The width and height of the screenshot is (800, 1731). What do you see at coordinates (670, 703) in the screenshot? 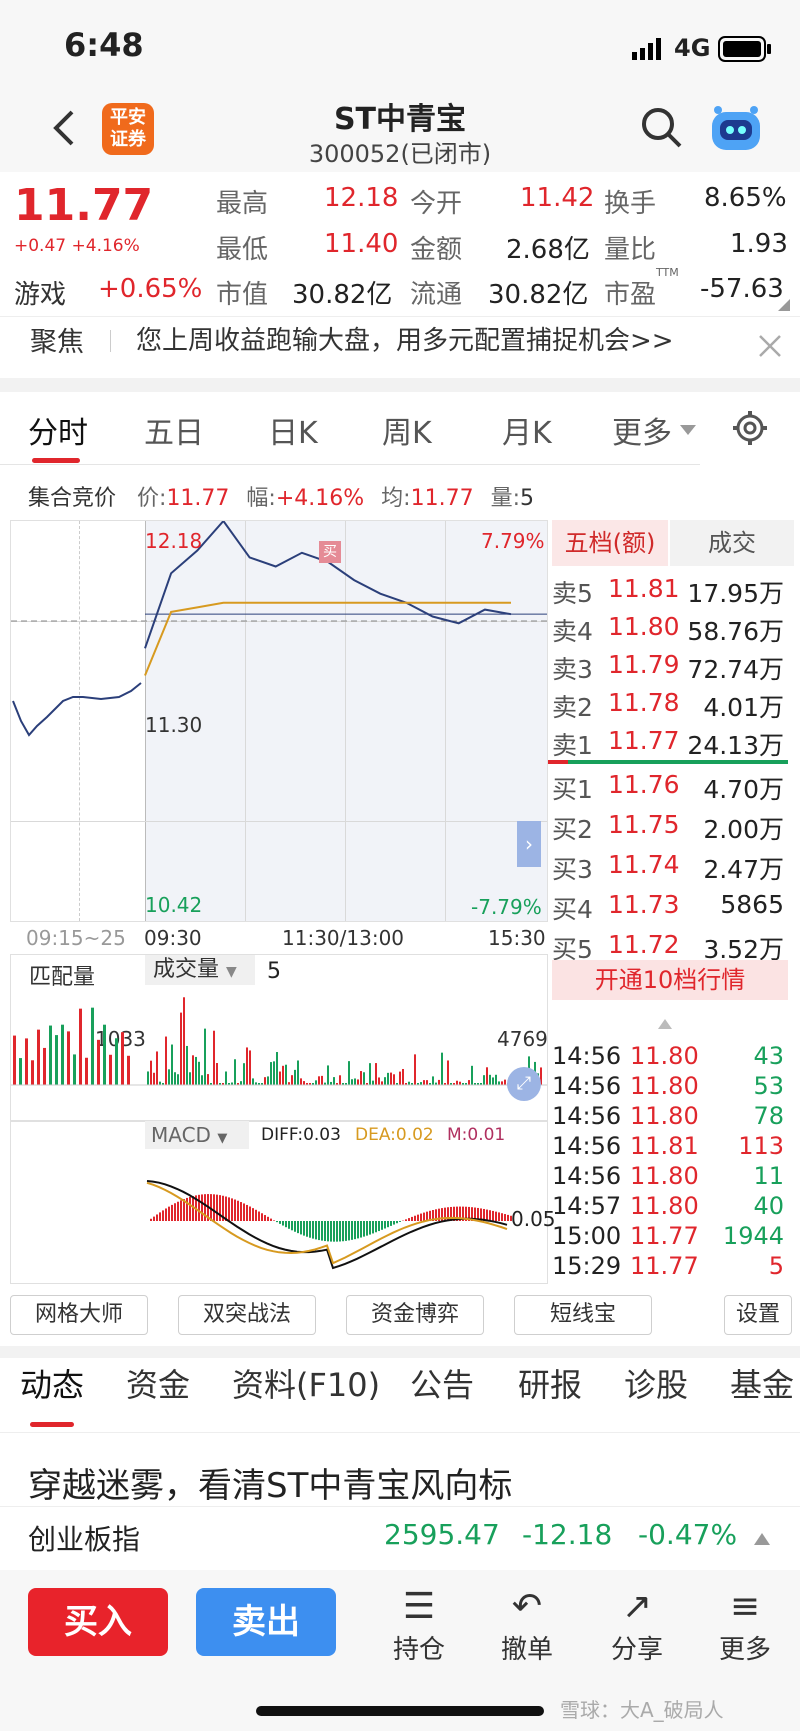
I see `ask-row: 卖2 11.78 4.01万` at bounding box center [670, 703].